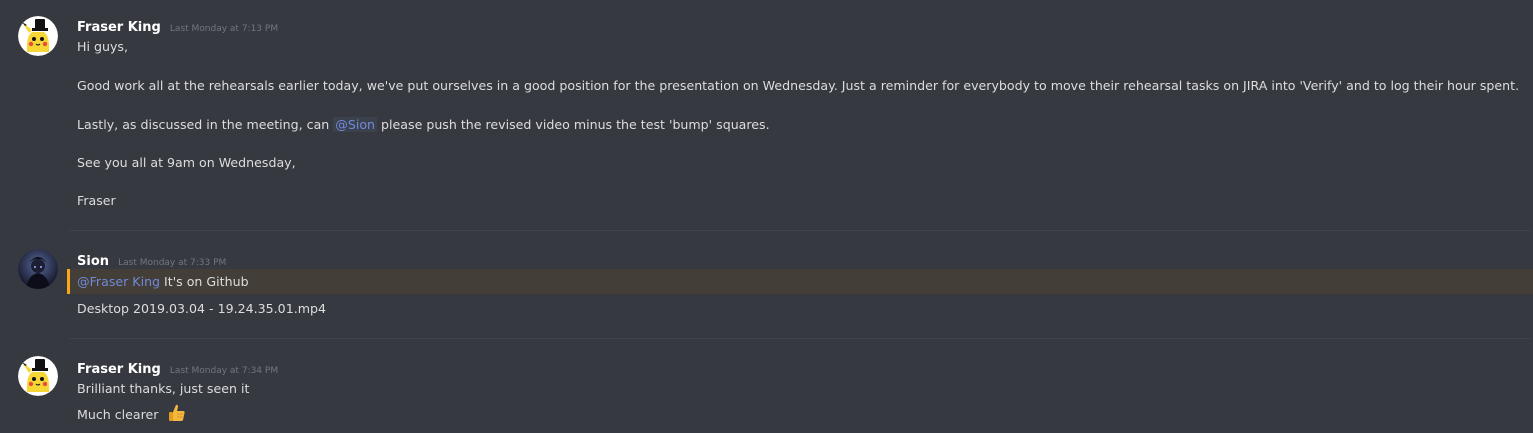 The image size is (1533, 433). Describe the element at coordinates (224, 29) in the screenshot. I see `timestamp: Last Monday at 7:13 PM` at that location.